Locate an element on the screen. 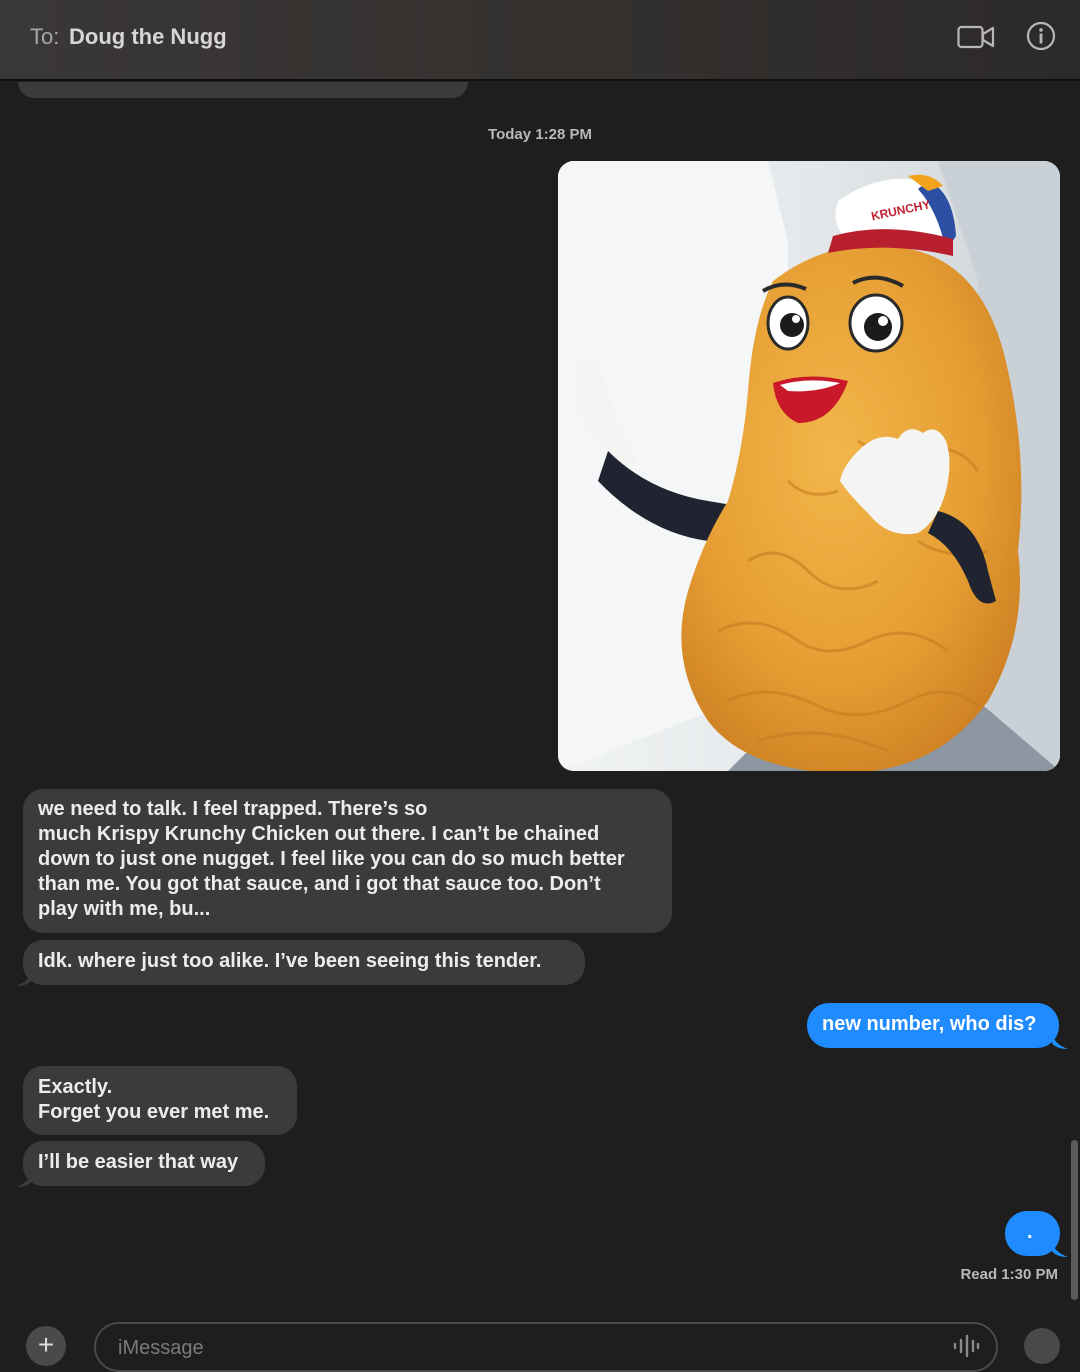 This screenshot has height=1372, width=1080. read-receipt: Read 1:30 PM is located at coordinates (1009, 1274).